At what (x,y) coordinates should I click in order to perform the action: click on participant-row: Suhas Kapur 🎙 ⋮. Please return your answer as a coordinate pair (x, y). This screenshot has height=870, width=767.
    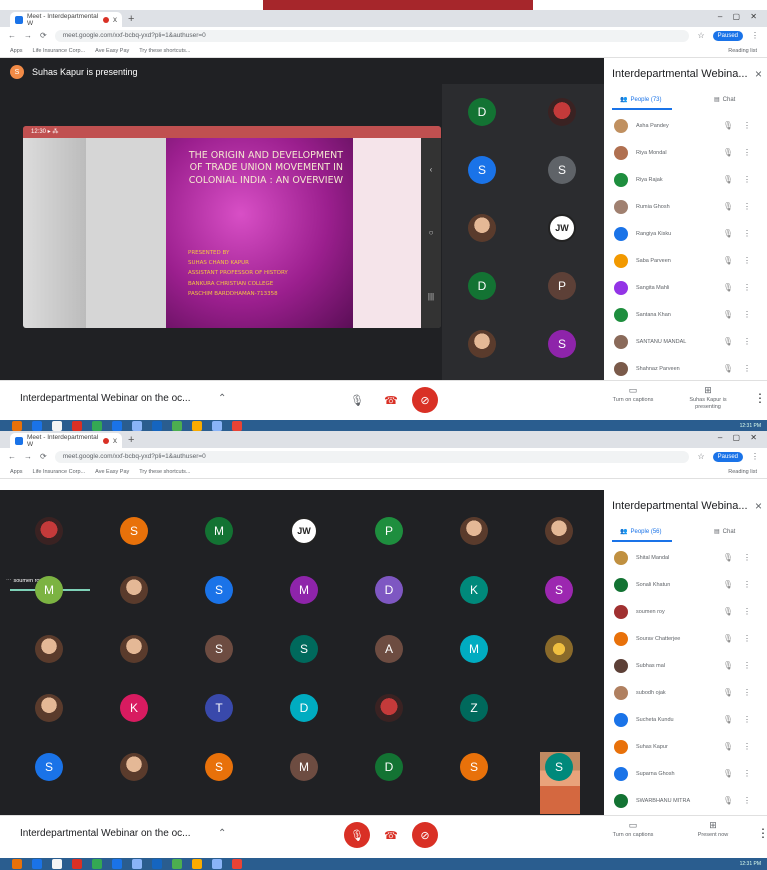
    Looking at the image, I should click on (685, 746).